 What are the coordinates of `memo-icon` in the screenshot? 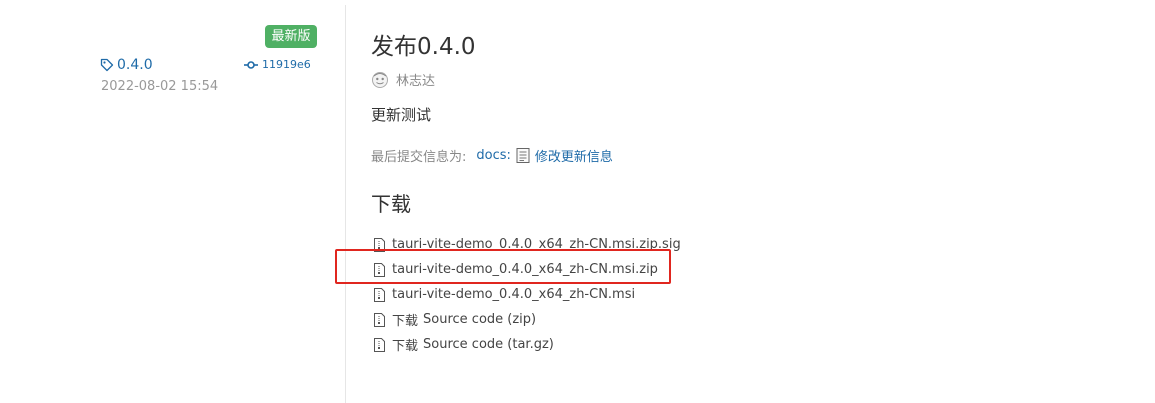 It's located at (523, 155).